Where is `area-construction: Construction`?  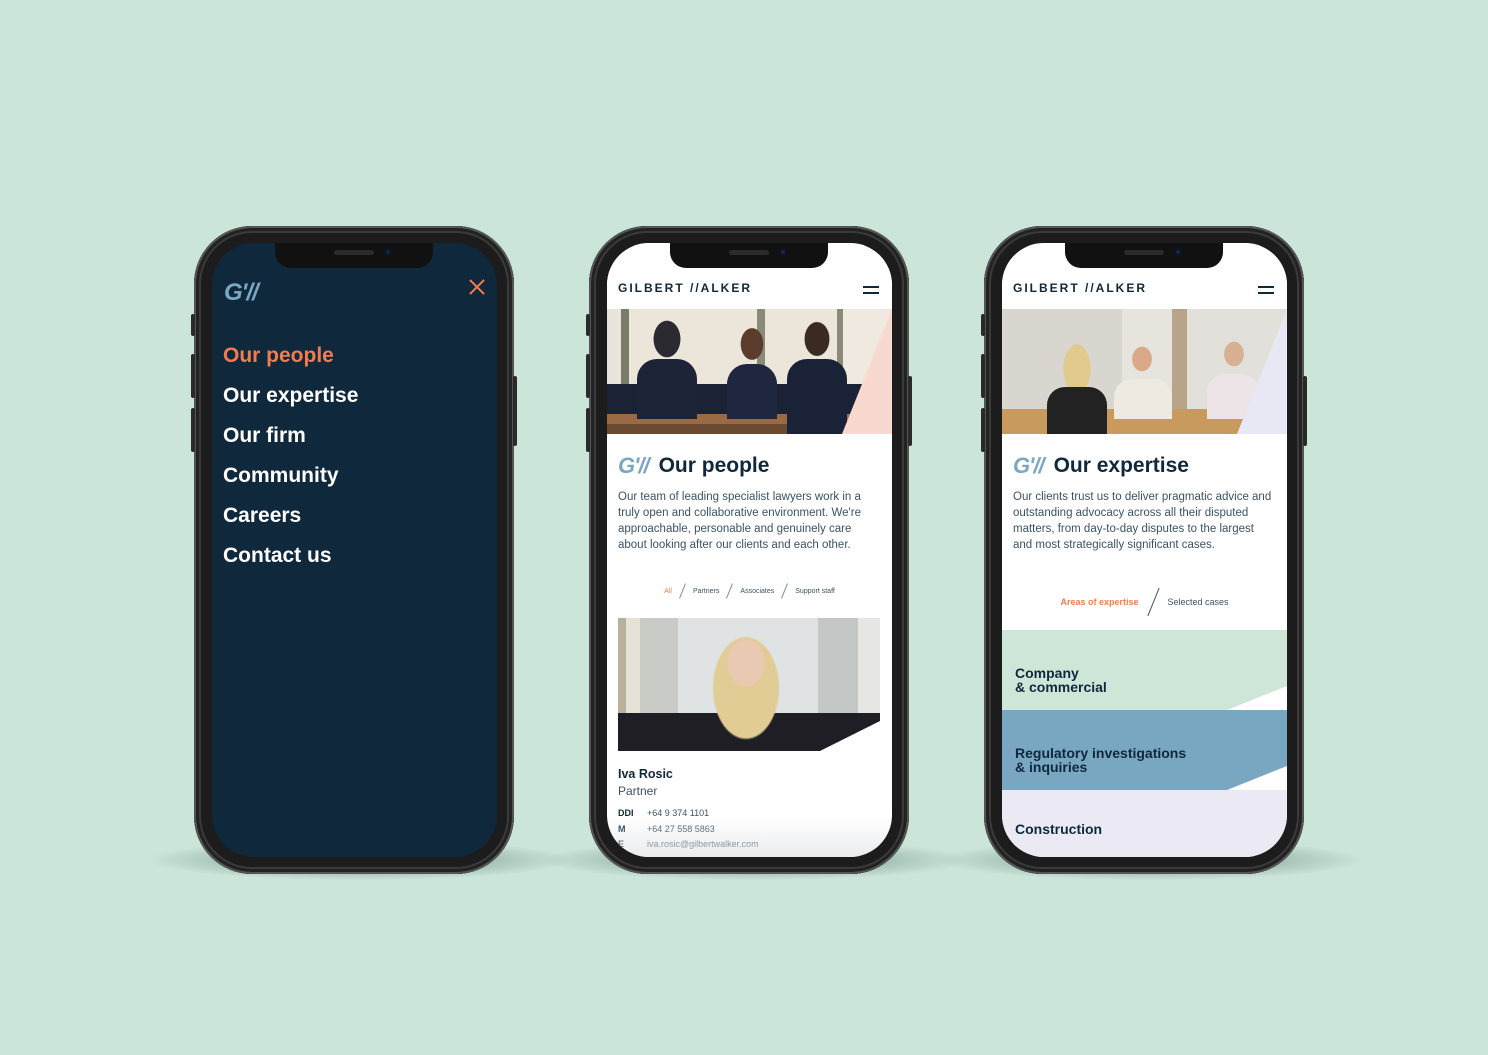
area-construction: Construction is located at coordinates (1144, 823).